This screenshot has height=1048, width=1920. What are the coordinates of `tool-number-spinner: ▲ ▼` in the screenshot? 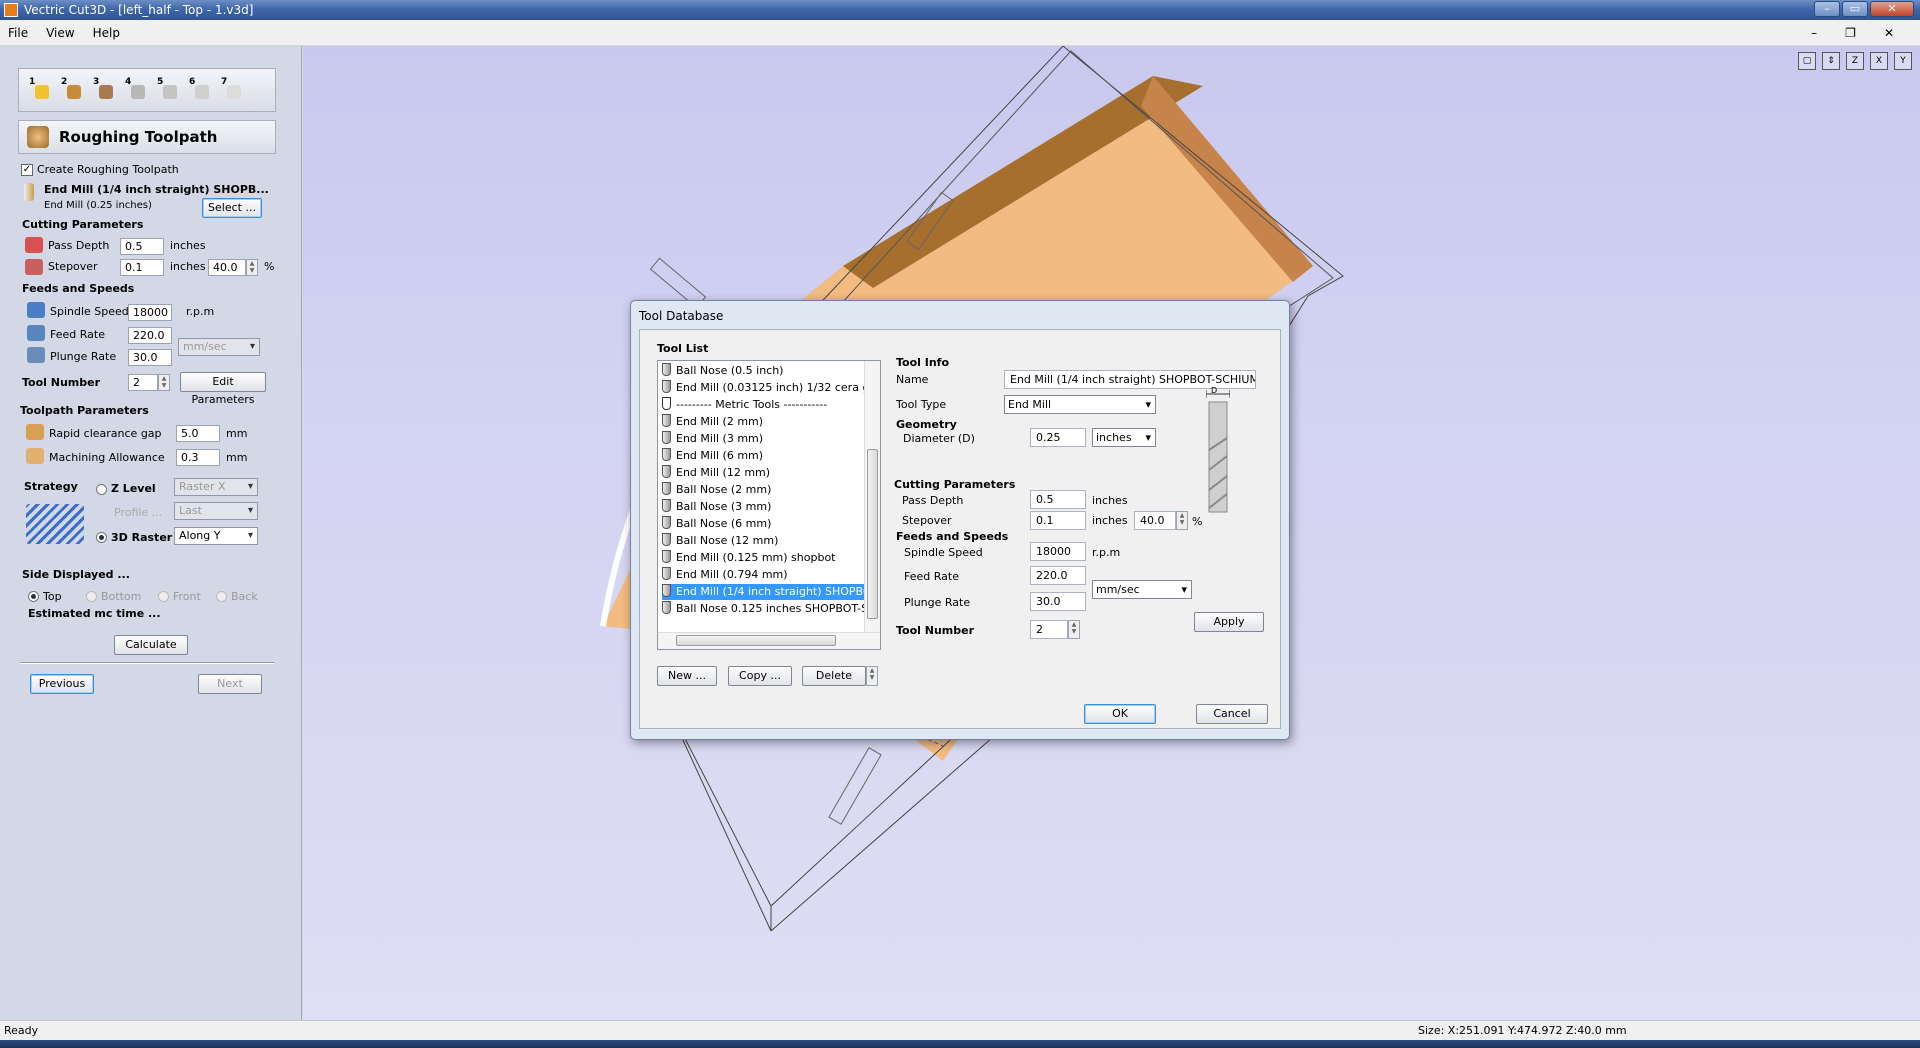 It's located at (164, 382).